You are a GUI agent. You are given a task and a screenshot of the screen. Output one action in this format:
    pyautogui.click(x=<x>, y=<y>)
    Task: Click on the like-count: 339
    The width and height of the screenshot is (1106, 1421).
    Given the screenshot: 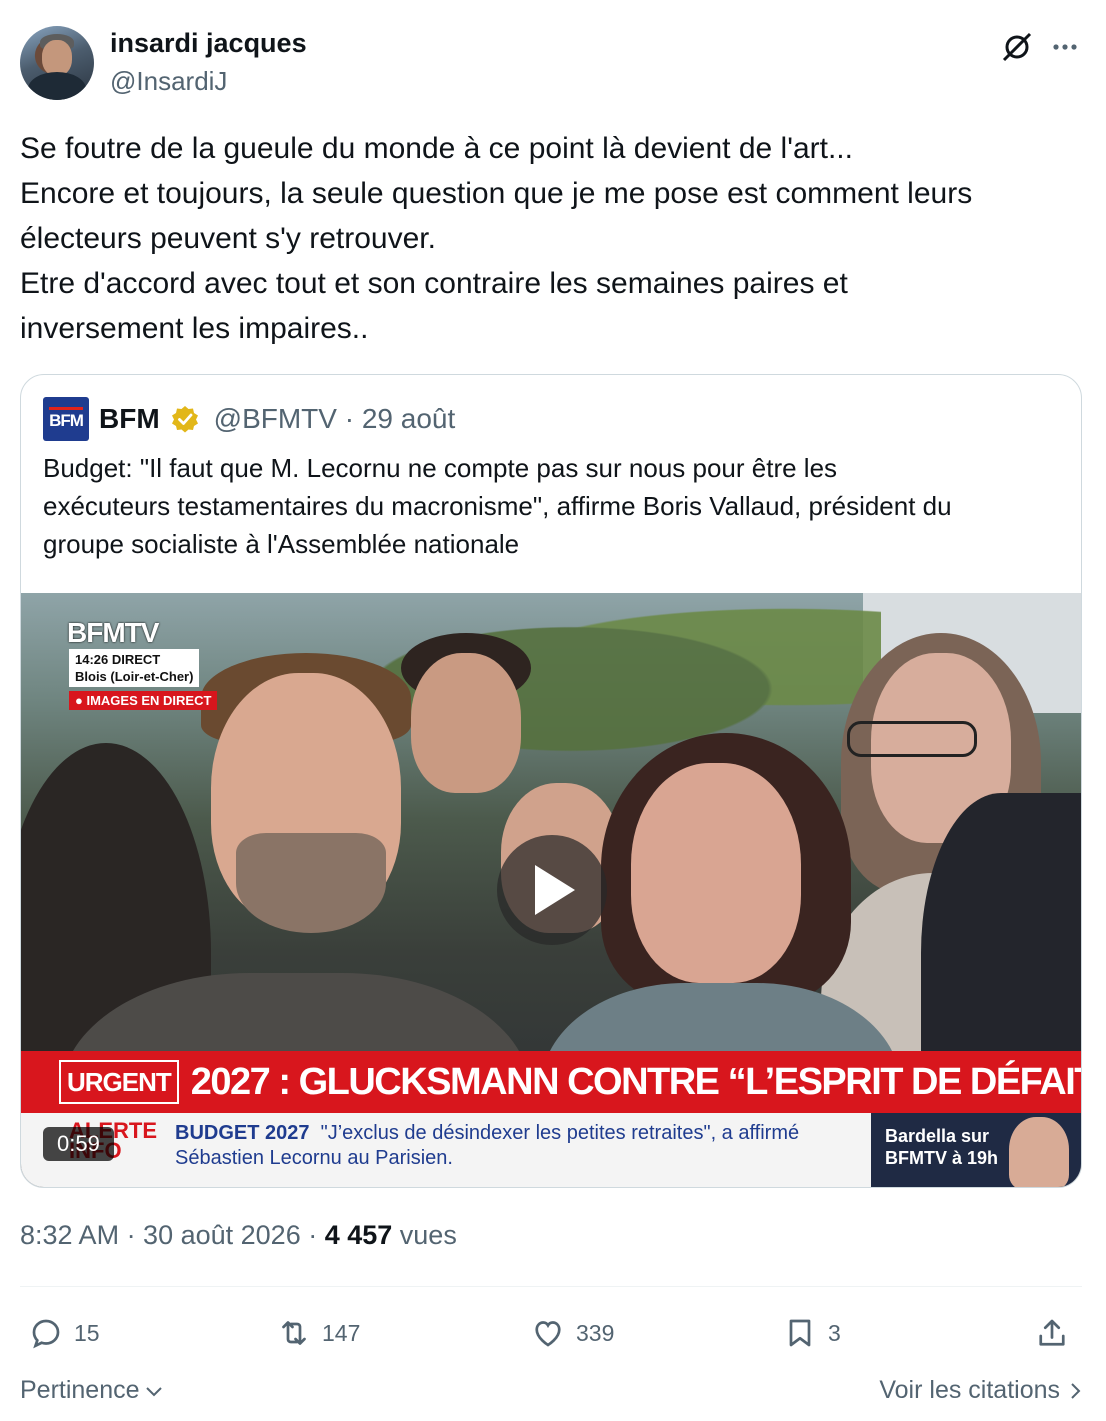 What is the action you would take?
    pyautogui.click(x=595, y=1332)
    